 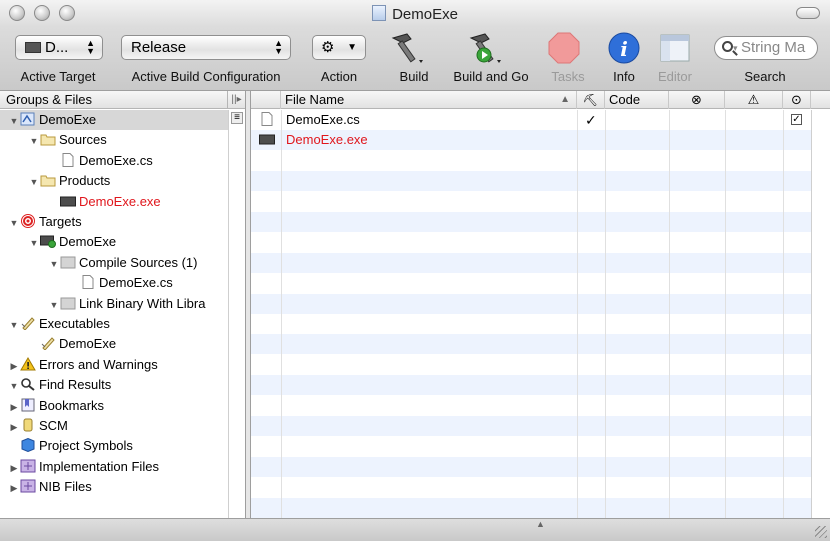 I want to click on sidebar-item-label: Bookmarks, so click(x=72, y=405).